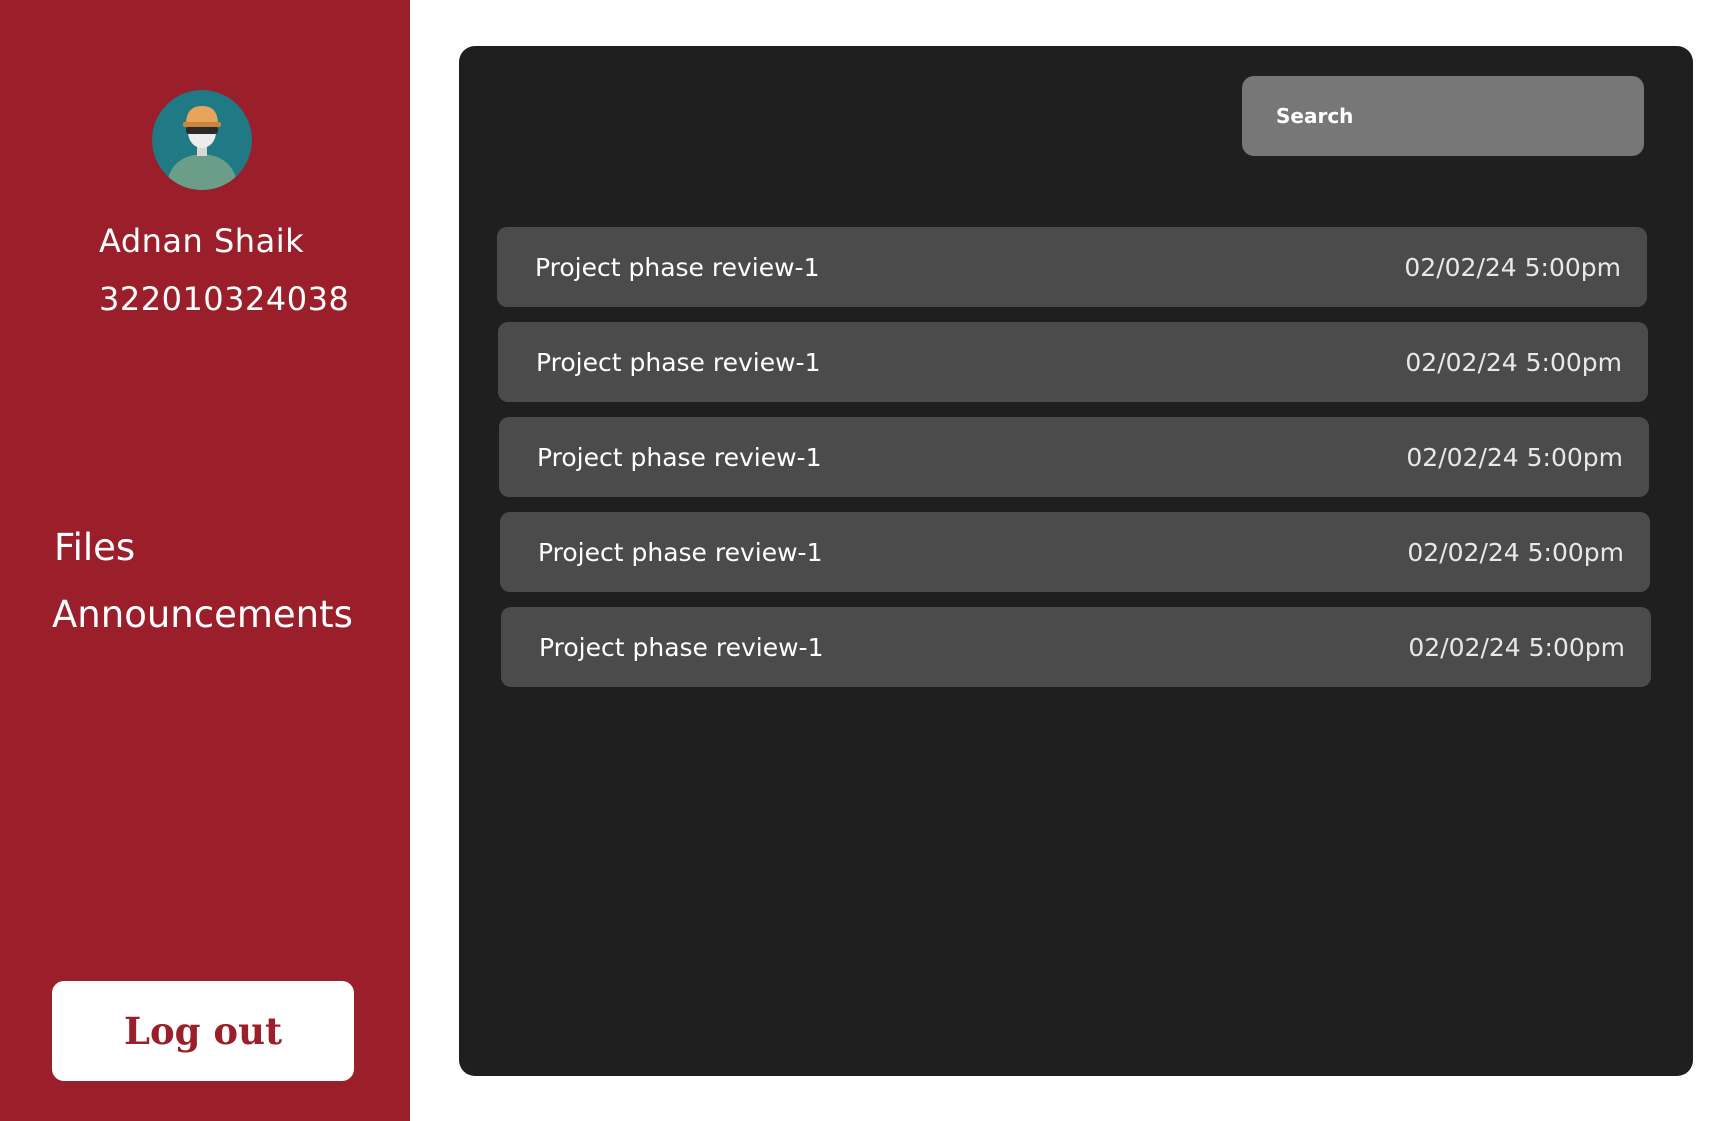 This screenshot has height=1121, width=1728. I want to click on user-id: 322010324038, so click(224, 299).